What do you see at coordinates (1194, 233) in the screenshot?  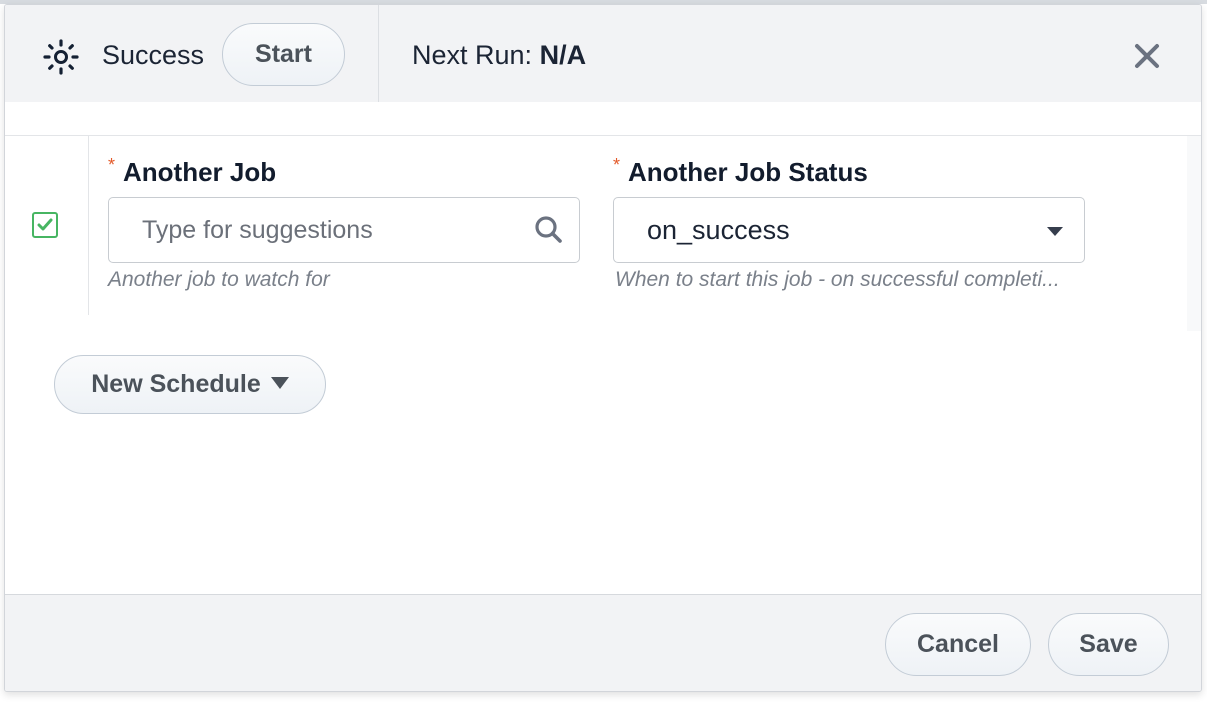 I see `scrollbar-track` at bounding box center [1194, 233].